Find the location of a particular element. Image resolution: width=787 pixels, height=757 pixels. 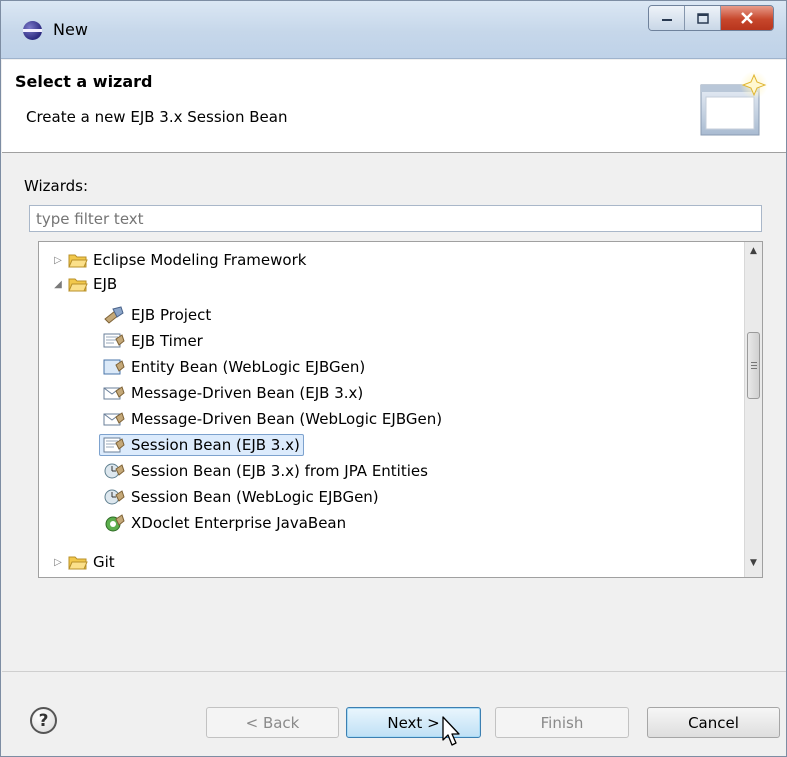

ejb-project-icon is located at coordinates (114, 315).